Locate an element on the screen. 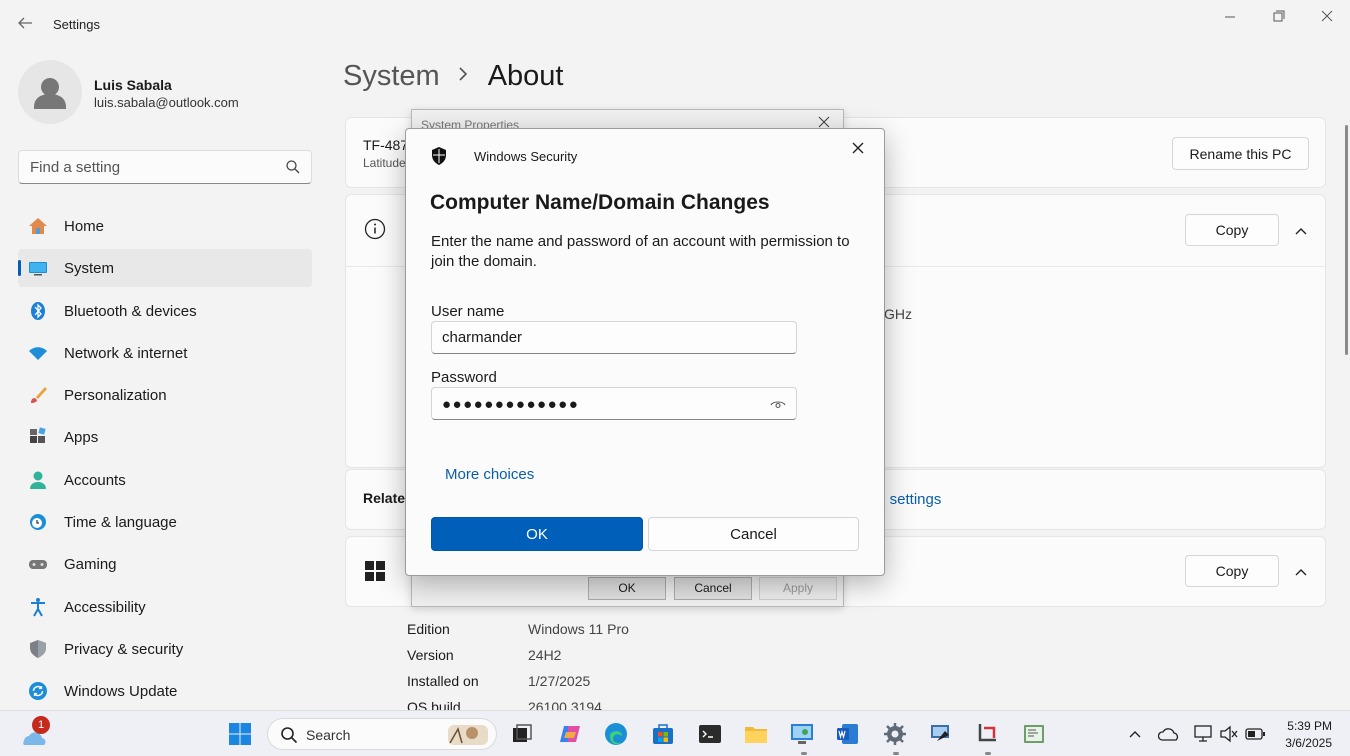 The image size is (1350, 756). sidebar-item-label: Bluetooth & devices is located at coordinates (130, 311).